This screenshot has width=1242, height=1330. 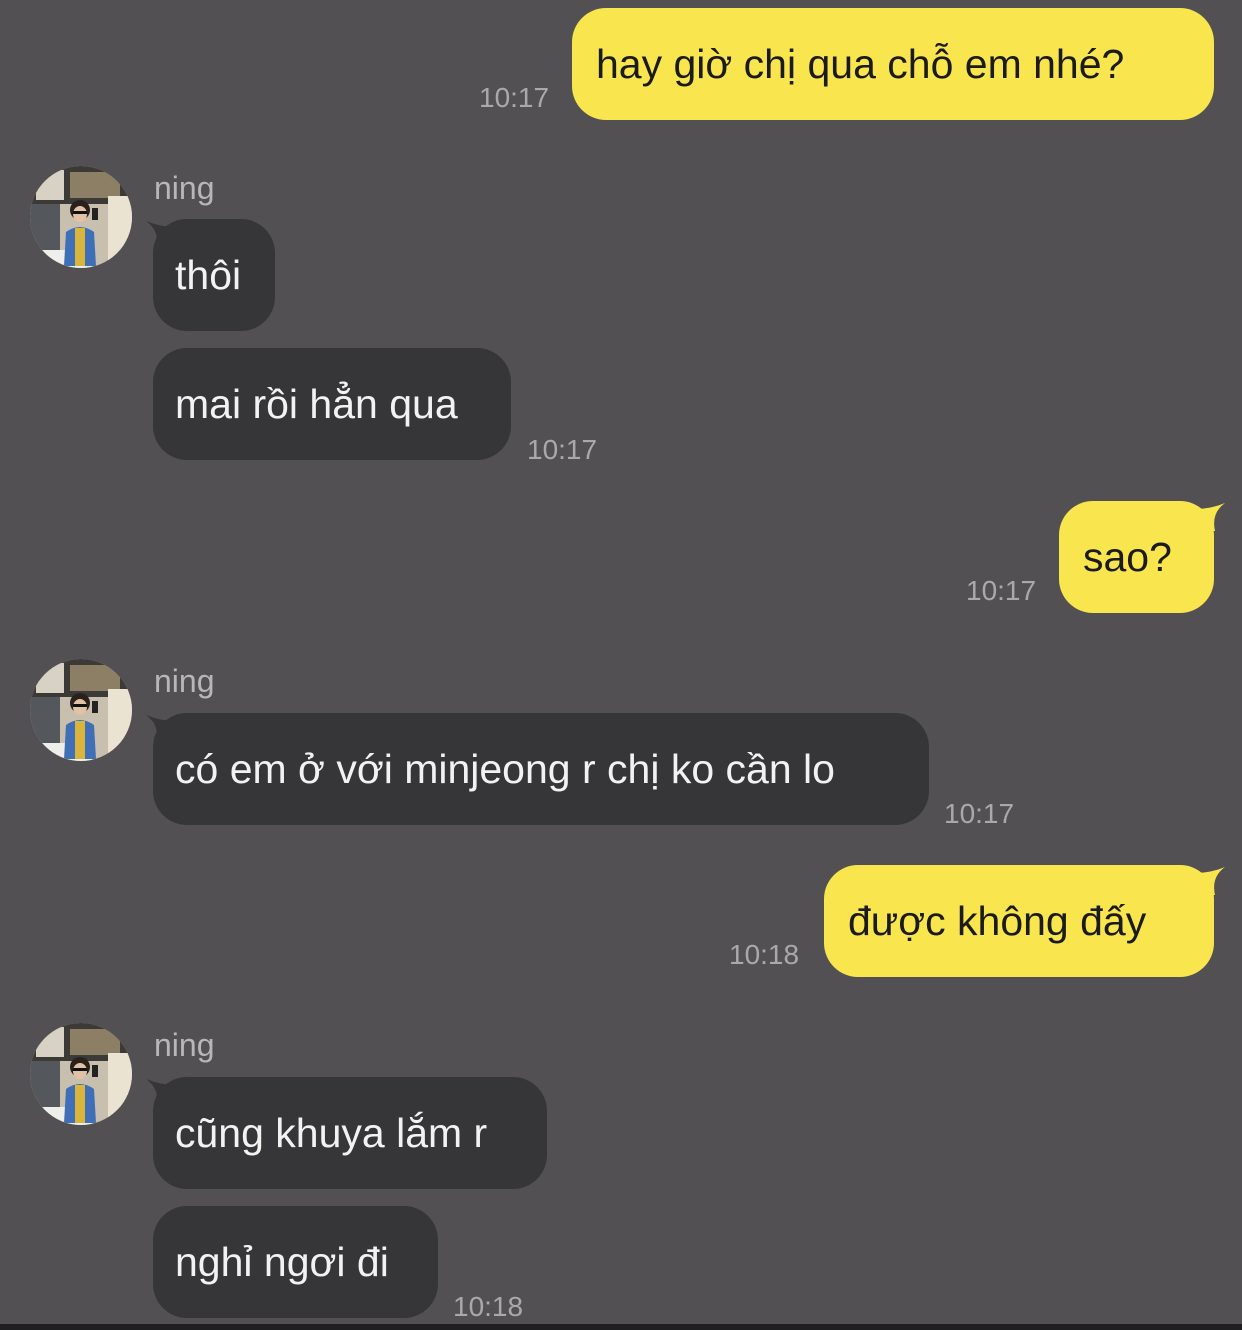 I want to click on sent-message-bubble: hay giờ chị qua chỗ em nhé?, so click(x=893, y=64).